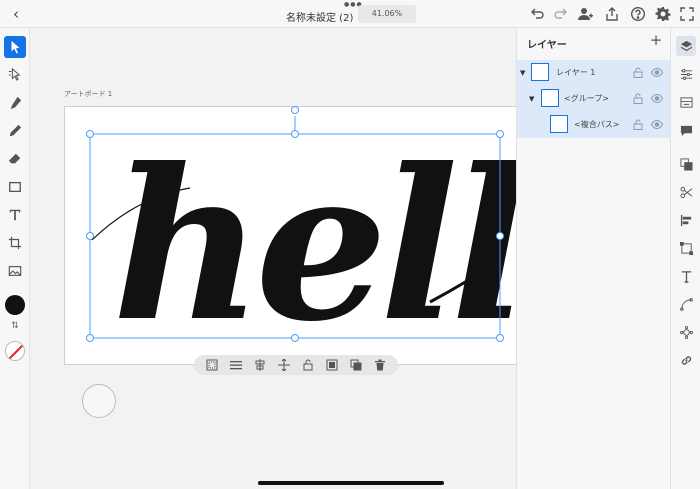 The height and width of the screenshot is (489, 700). I want to click on align-button, so click(236, 365).